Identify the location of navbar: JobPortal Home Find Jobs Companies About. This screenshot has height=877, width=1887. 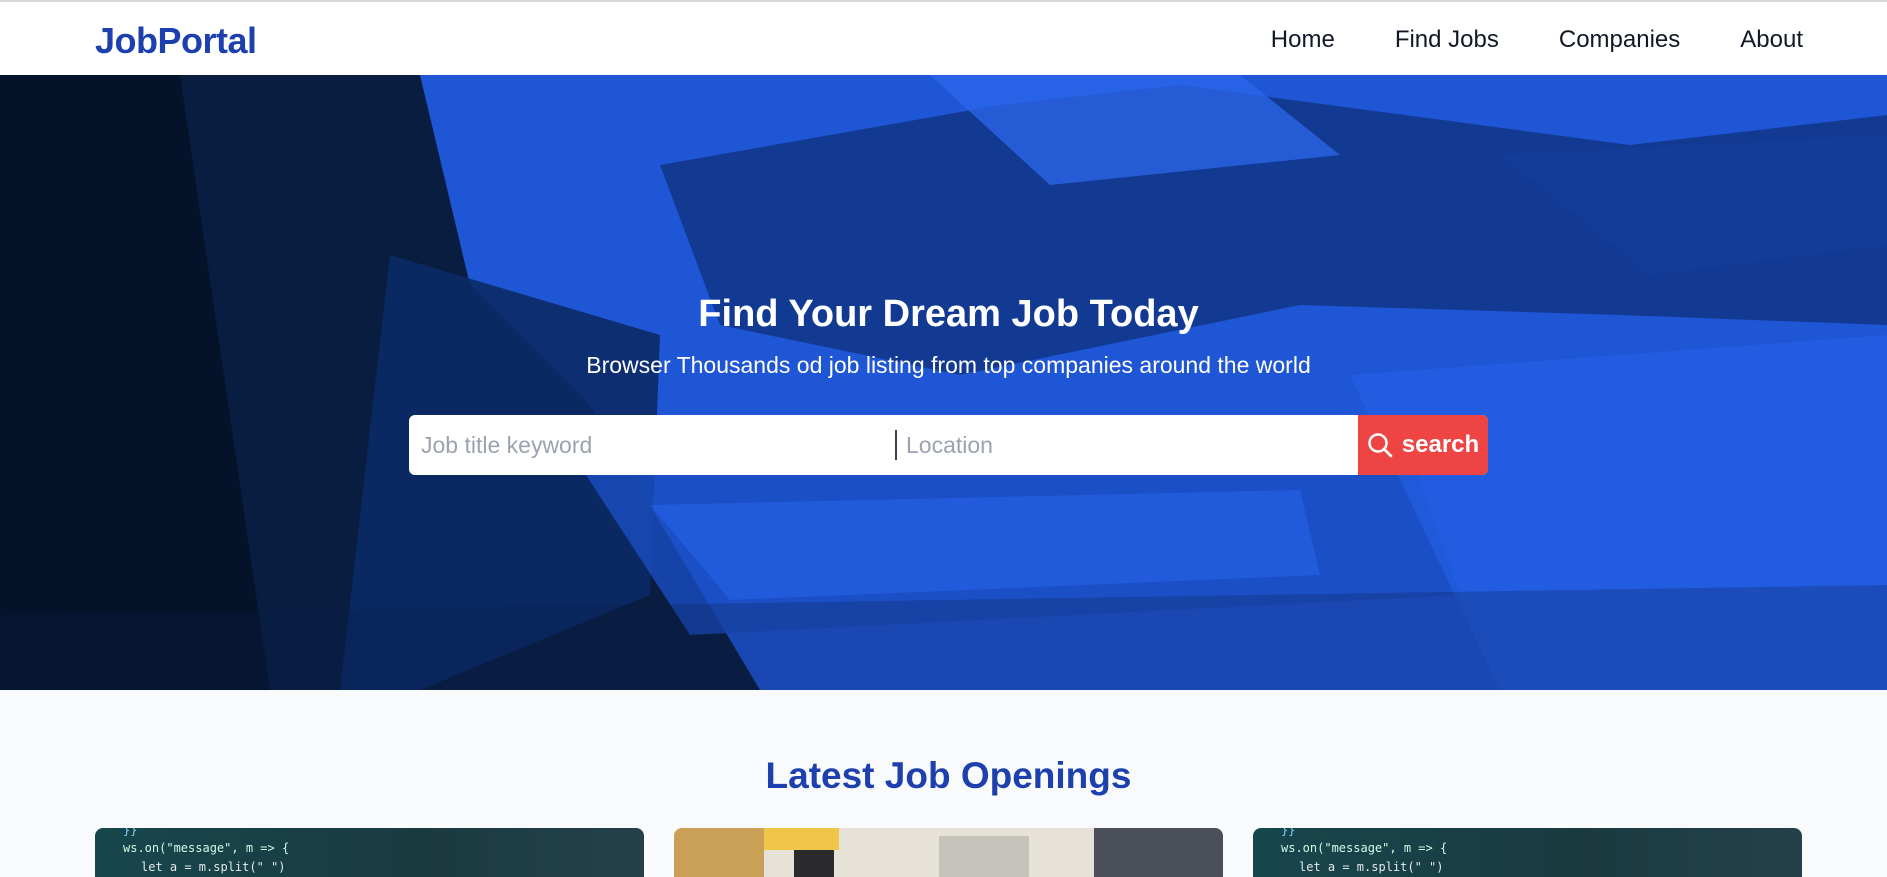
(943, 37).